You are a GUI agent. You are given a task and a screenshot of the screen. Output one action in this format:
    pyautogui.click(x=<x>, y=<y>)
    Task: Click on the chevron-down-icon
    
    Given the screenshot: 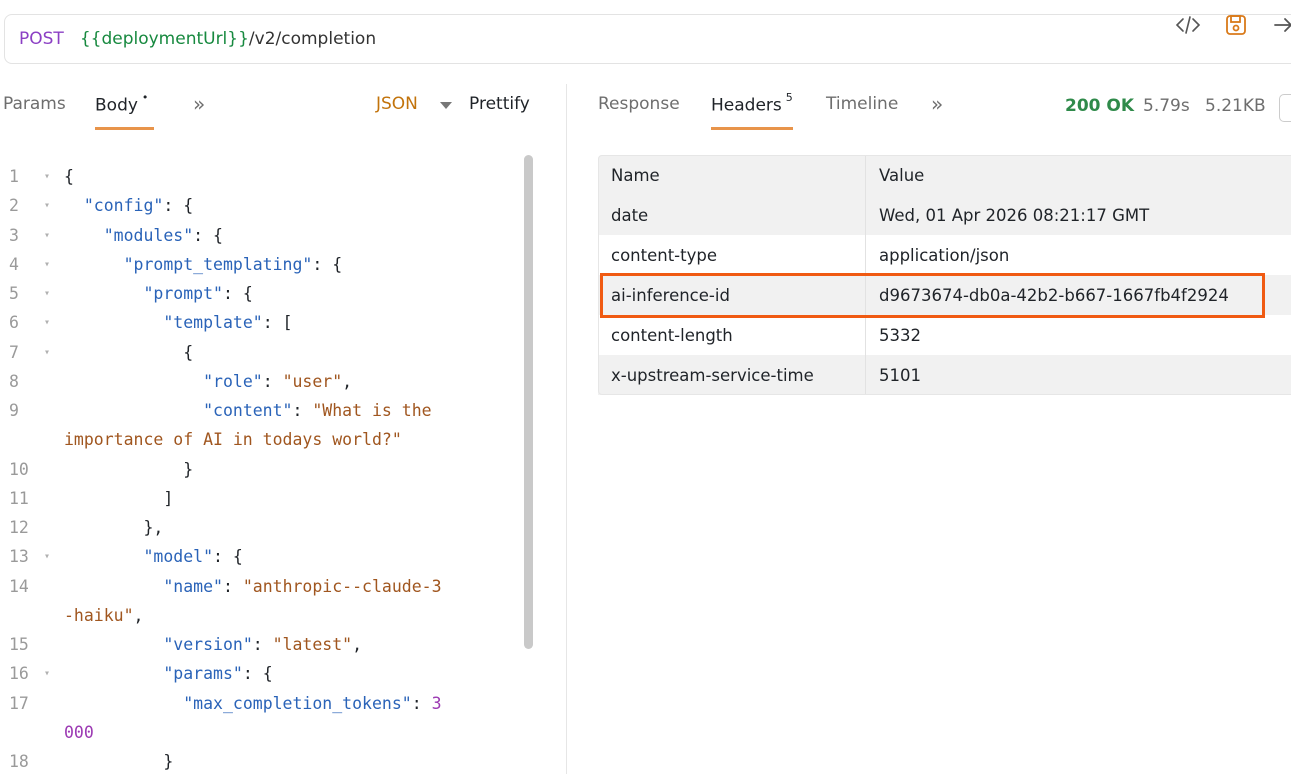 What is the action you would take?
    pyautogui.click(x=446, y=105)
    